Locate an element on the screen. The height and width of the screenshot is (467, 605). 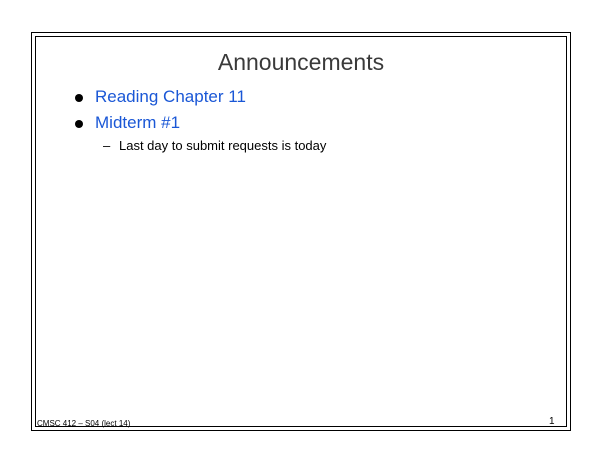
bullet-label: Midterm #1 is located at coordinates (138, 122).